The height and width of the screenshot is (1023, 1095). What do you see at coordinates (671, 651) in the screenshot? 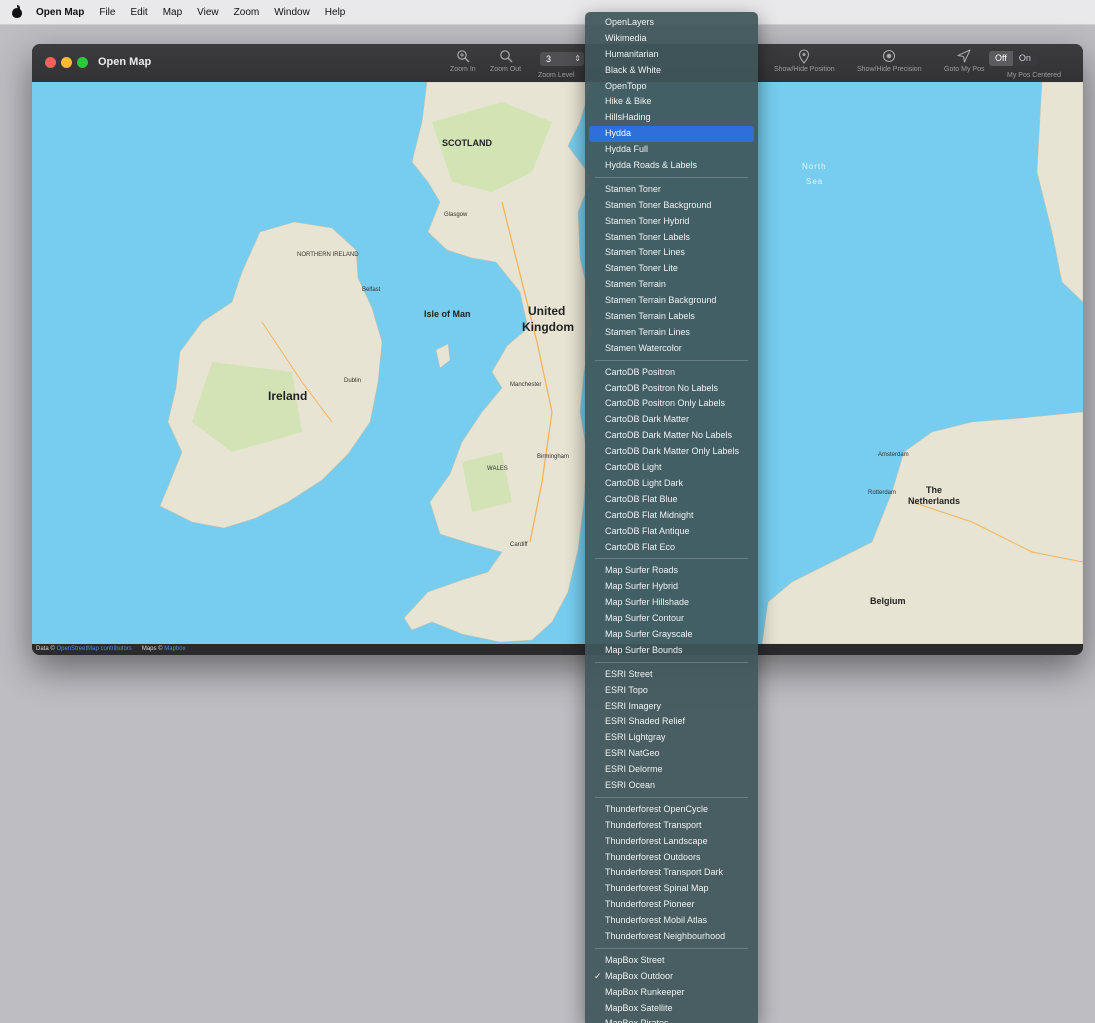
I see `menu-item-map-surfer-bounds: Map Surfer Bounds` at bounding box center [671, 651].